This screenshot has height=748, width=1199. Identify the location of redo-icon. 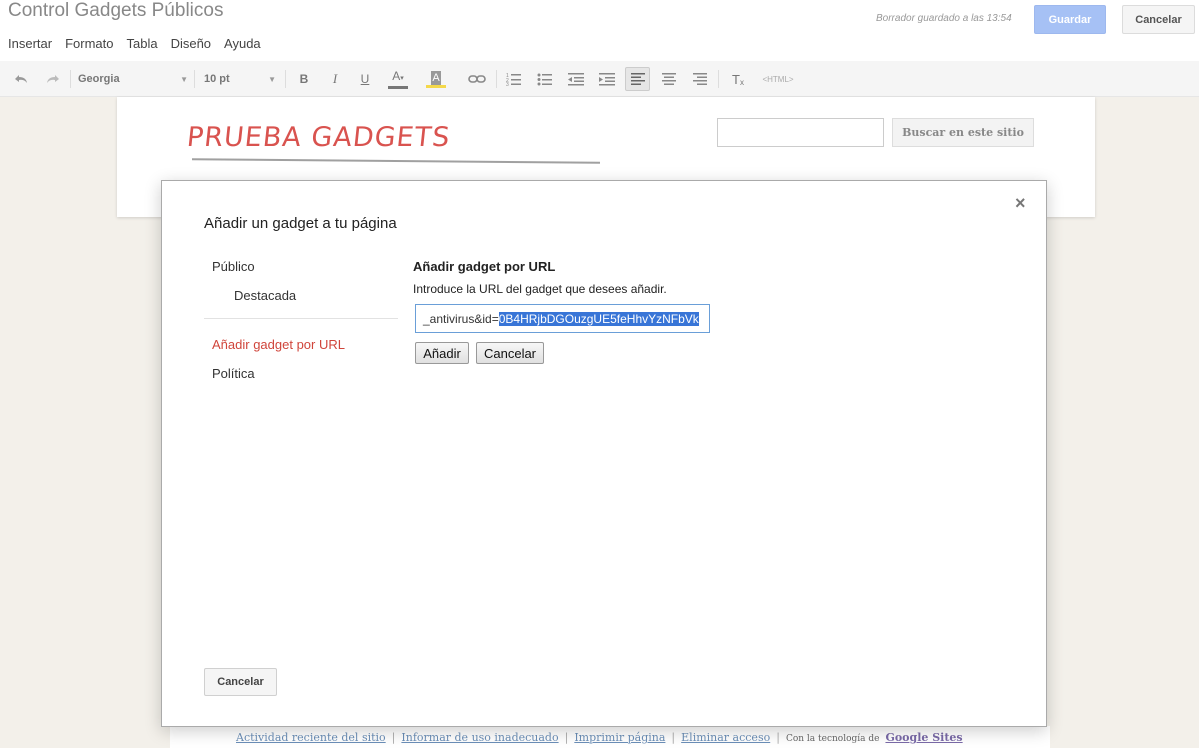
(53, 79).